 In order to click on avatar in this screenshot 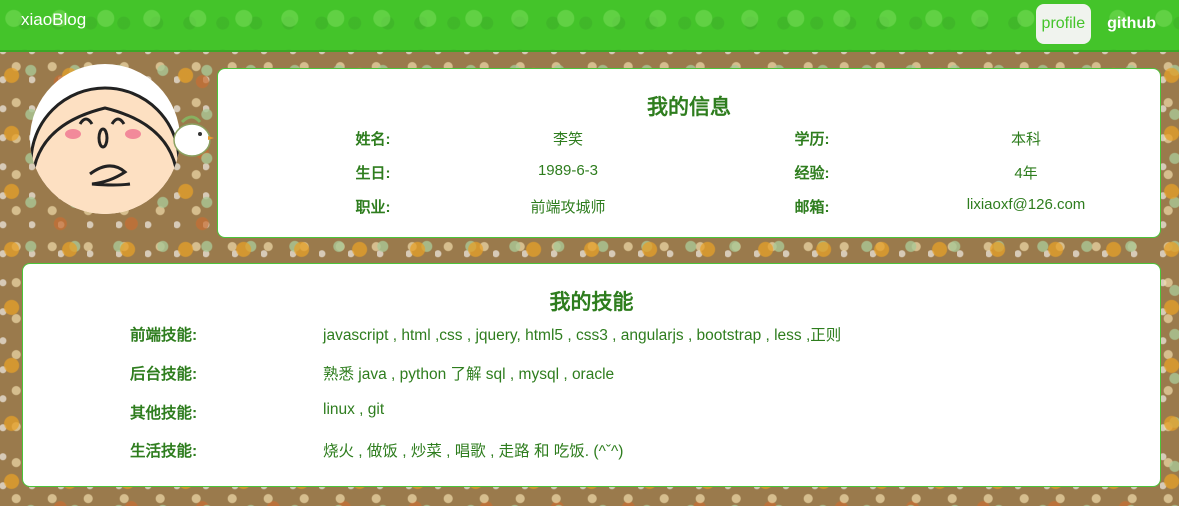, I will do `click(105, 139)`.